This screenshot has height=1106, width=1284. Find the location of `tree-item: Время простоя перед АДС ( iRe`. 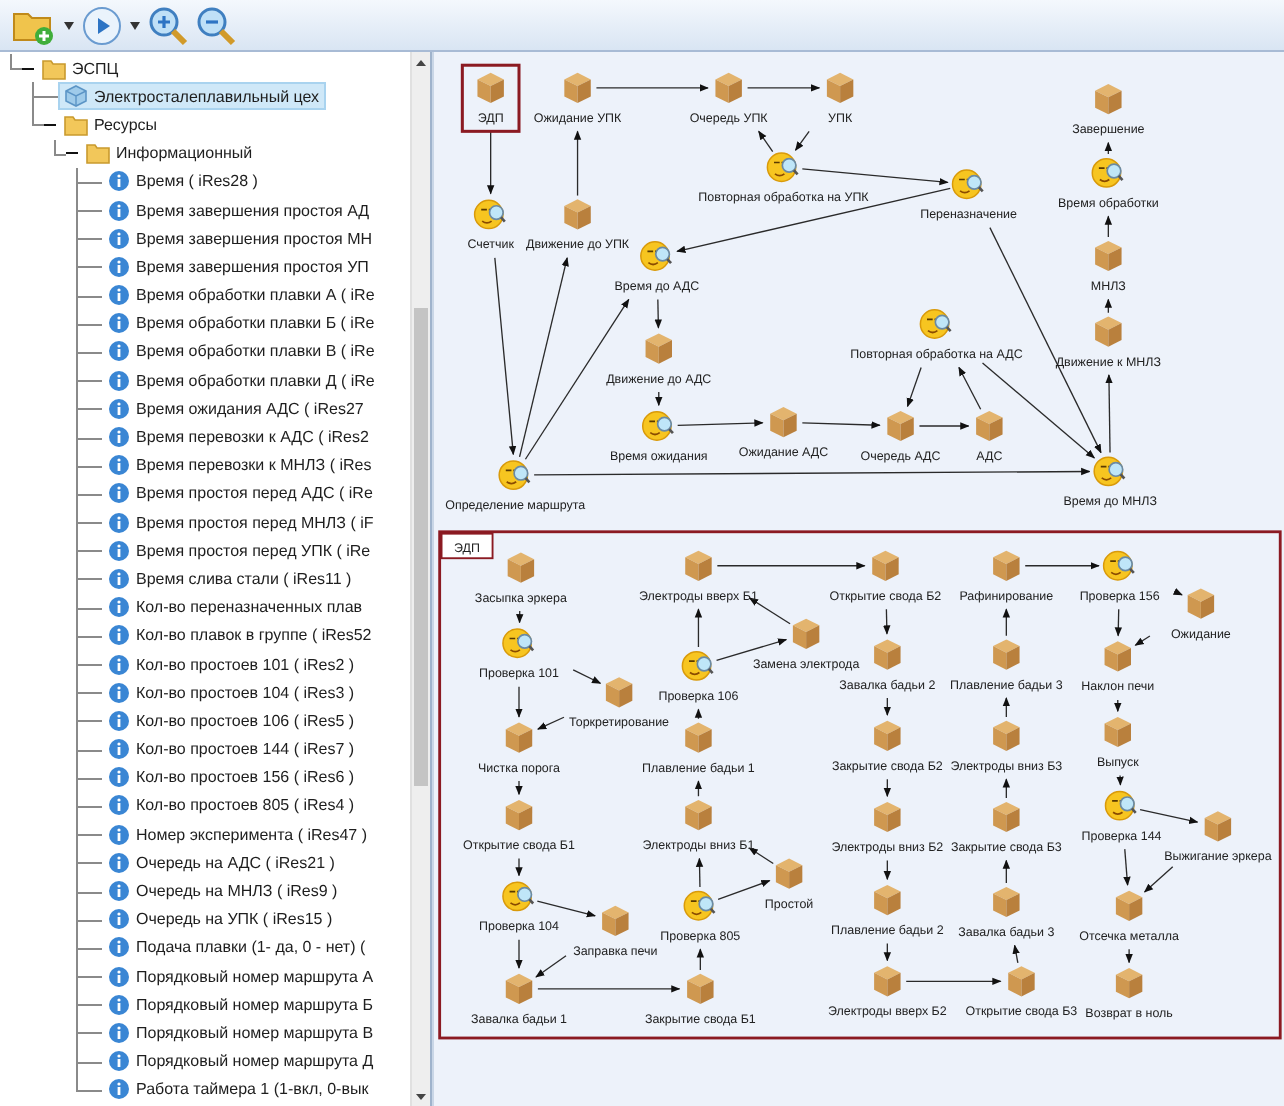

tree-item: Время простоя перед АДС ( iRe is located at coordinates (240, 493).